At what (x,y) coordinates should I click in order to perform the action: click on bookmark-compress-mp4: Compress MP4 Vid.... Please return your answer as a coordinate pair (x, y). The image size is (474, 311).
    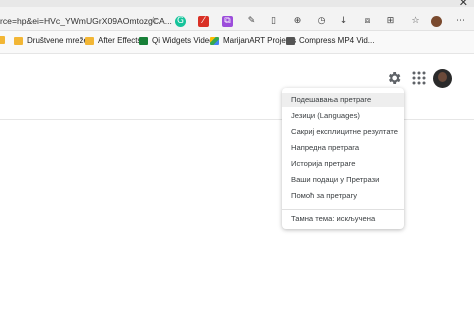
    Looking at the image, I should click on (330, 40).